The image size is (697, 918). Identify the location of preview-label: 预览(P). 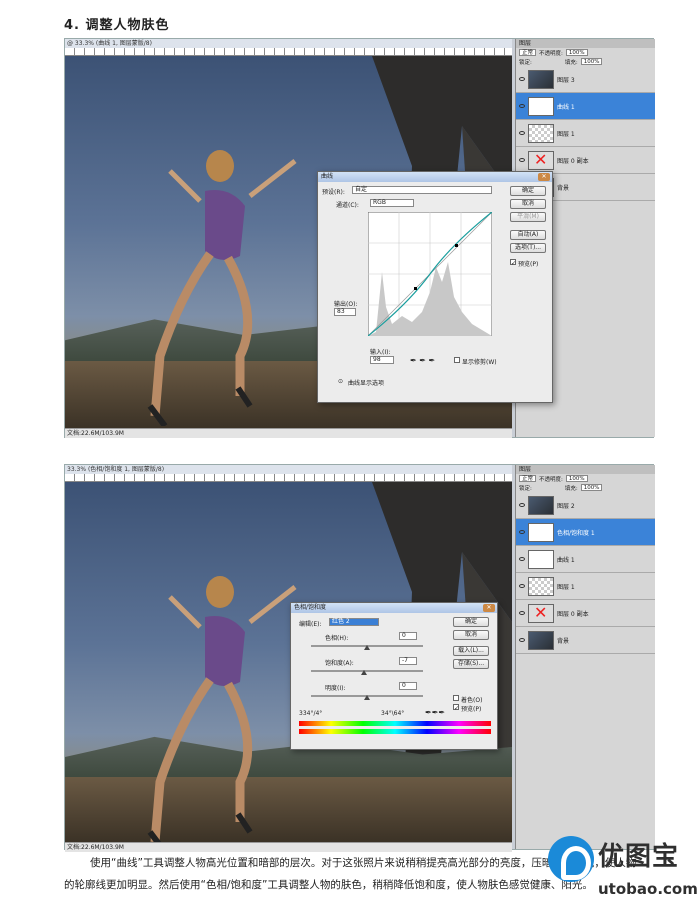
(528, 264).